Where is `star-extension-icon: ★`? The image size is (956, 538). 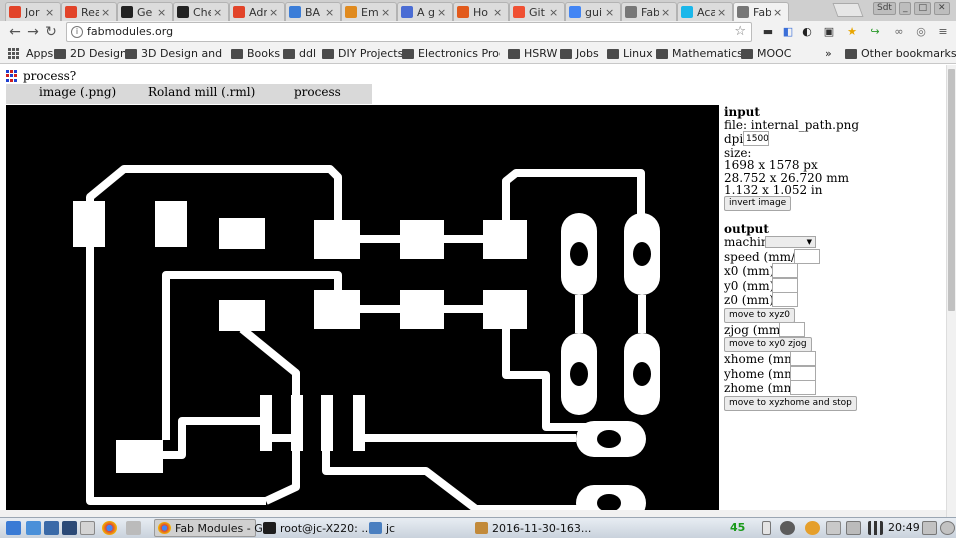
star-extension-icon: ★ is located at coordinates (852, 32).